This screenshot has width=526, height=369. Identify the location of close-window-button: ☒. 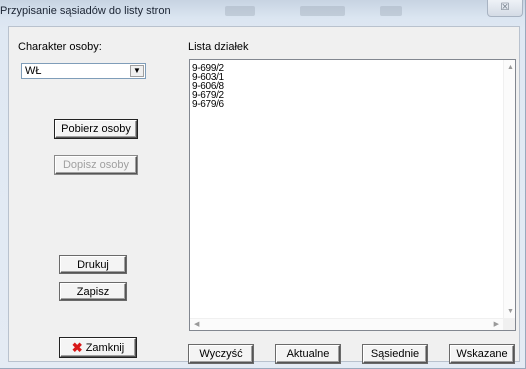
(505, 8).